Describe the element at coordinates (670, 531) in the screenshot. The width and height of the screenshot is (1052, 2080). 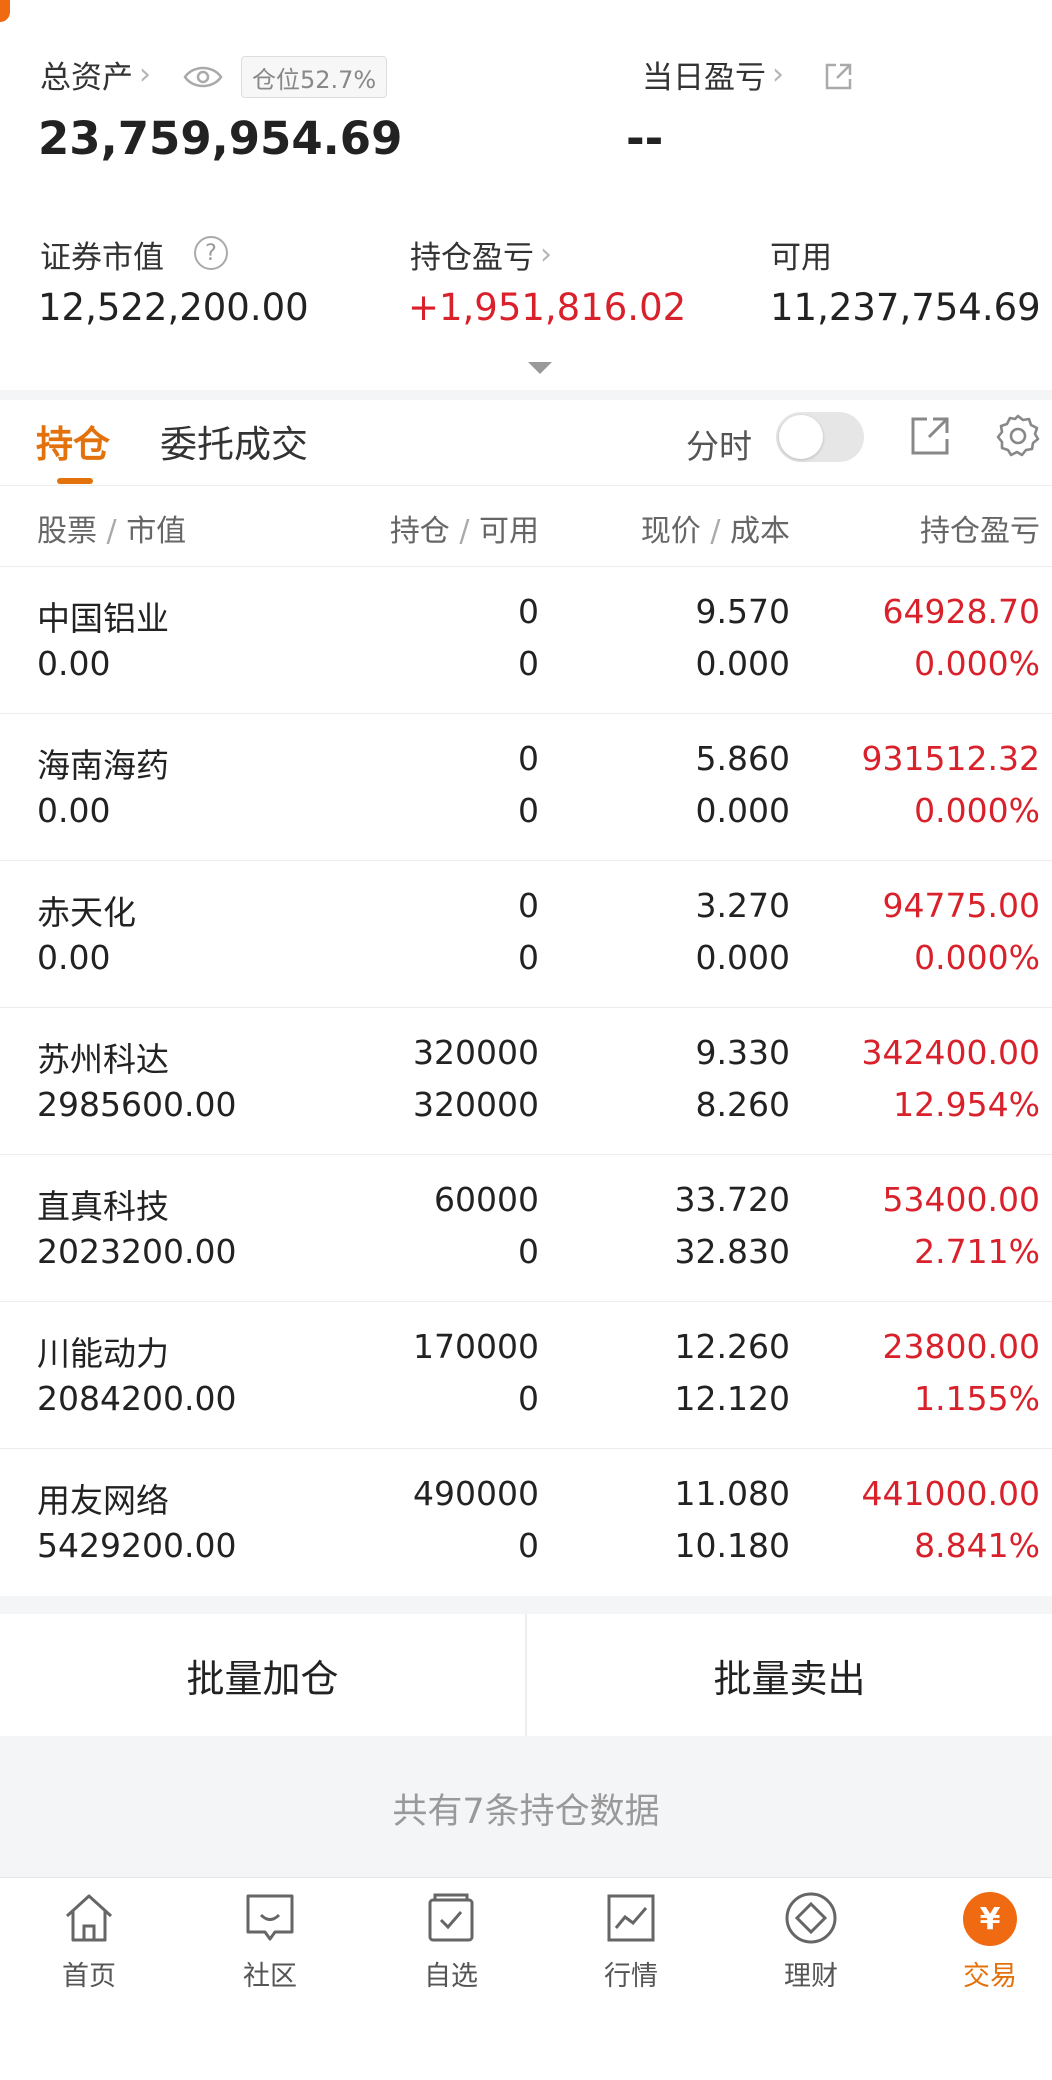
I see `header-price: 现价` at that location.